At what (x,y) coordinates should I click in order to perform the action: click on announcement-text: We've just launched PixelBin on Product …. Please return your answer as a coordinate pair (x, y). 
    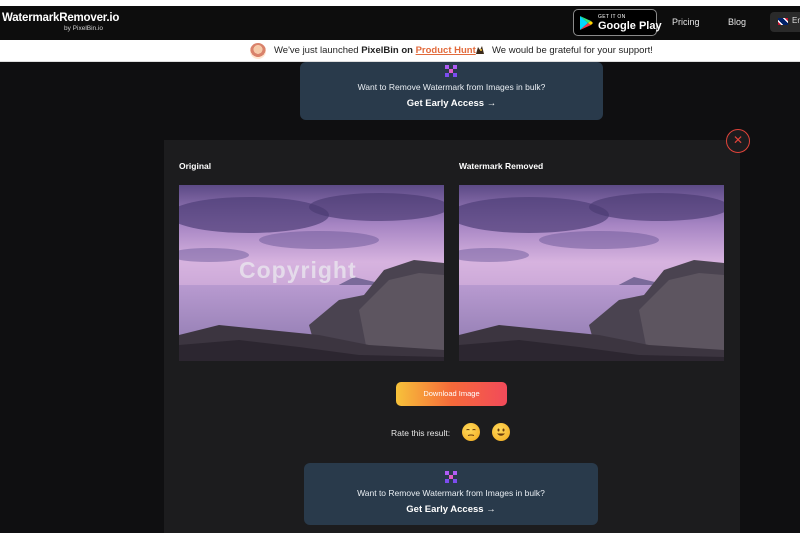
    Looking at the image, I should click on (375, 50).